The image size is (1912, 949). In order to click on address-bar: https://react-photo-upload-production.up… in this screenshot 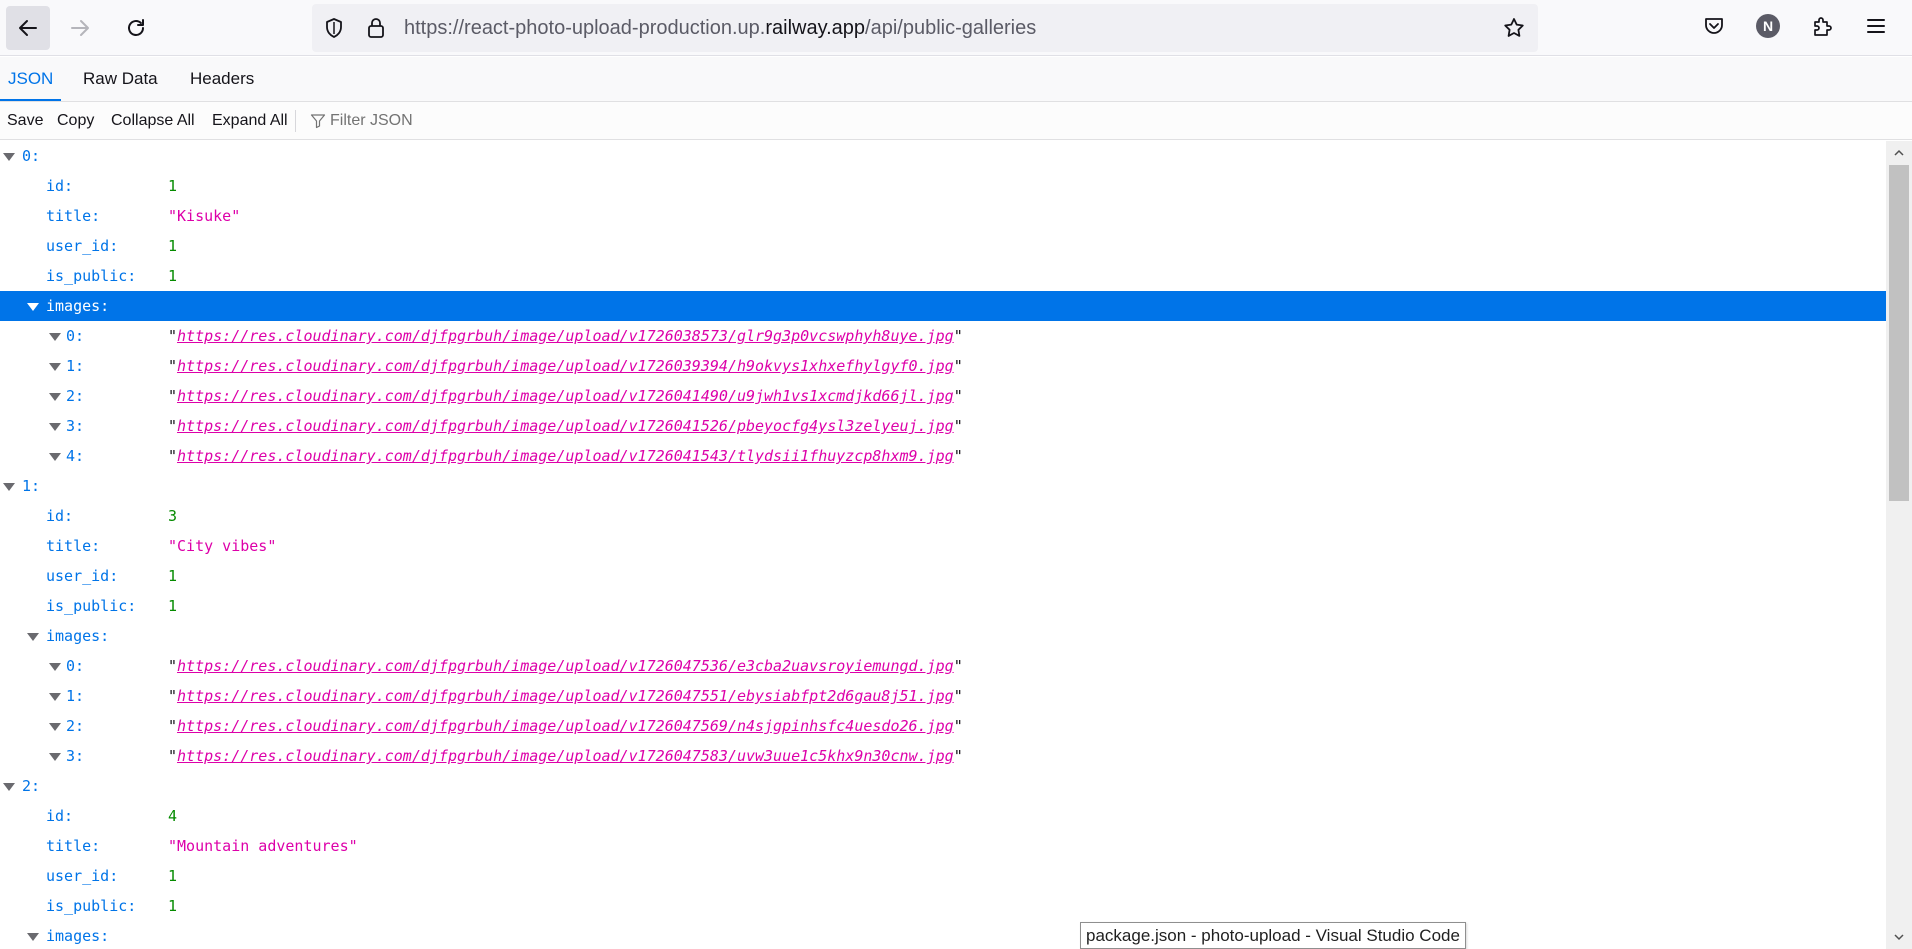, I will do `click(925, 28)`.